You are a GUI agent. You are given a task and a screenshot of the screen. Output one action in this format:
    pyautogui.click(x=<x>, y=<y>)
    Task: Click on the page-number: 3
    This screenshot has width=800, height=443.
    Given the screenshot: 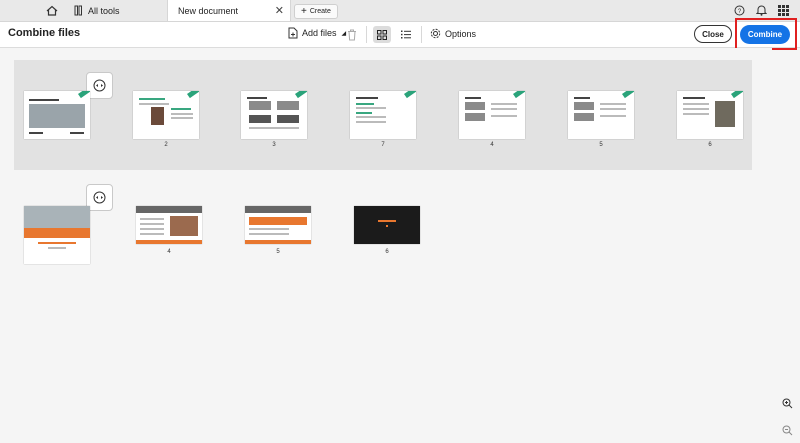 What is the action you would take?
    pyautogui.click(x=274, y=145)
    